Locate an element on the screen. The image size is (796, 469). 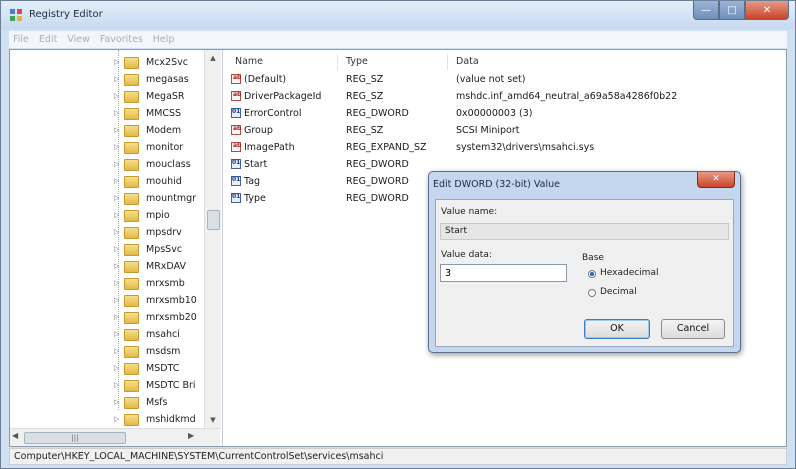
menu-favorites: Favorites is located at coordinates (122, 39).